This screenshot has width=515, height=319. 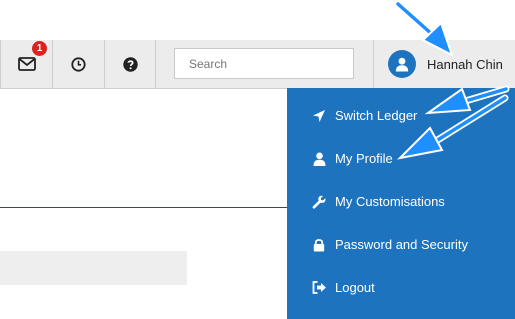 I want to click on content-divider, so click(x=143, y=207).